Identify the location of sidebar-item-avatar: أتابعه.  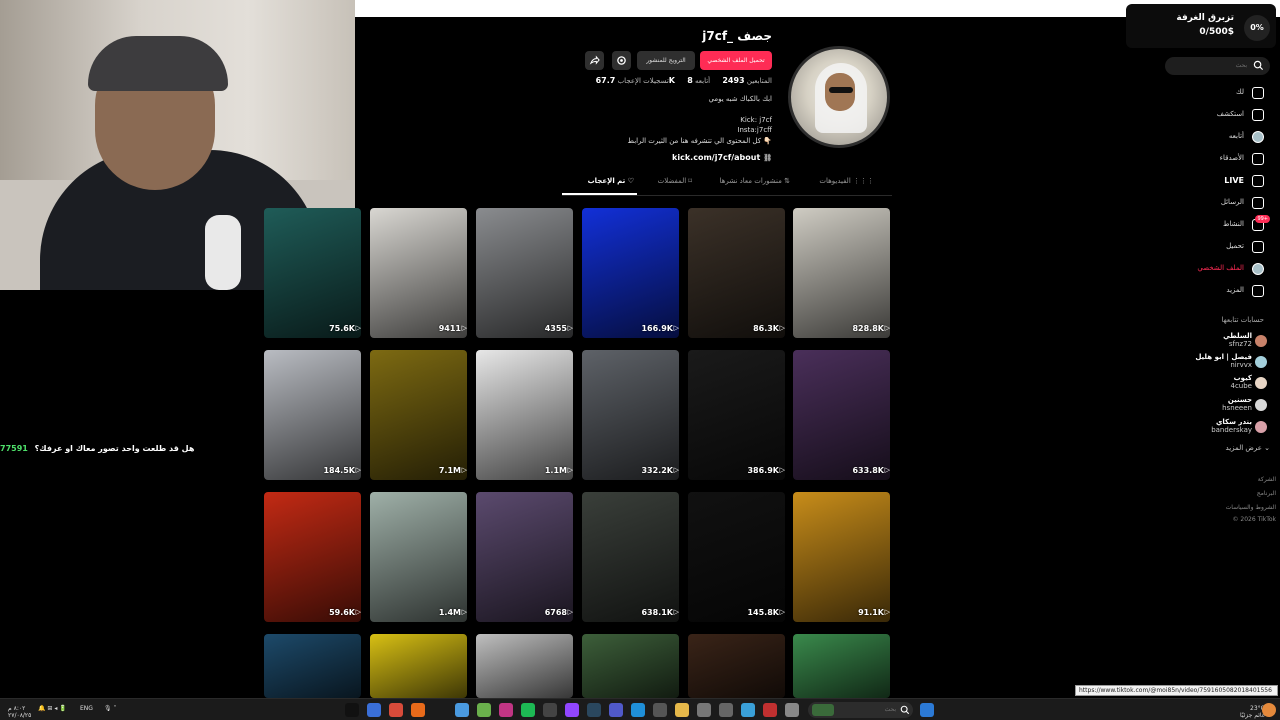
(1220, 137).